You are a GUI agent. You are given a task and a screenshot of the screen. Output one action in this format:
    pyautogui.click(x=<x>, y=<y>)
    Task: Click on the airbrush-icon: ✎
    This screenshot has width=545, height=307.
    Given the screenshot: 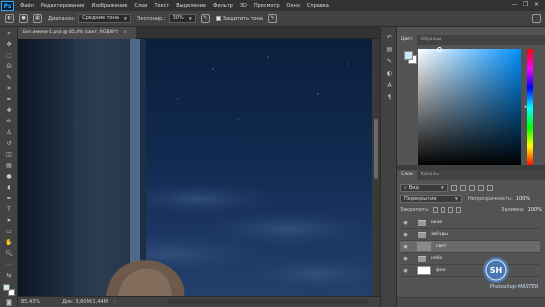 What is the action you would take?
    pyautogui.click(x=205, y=18)
    